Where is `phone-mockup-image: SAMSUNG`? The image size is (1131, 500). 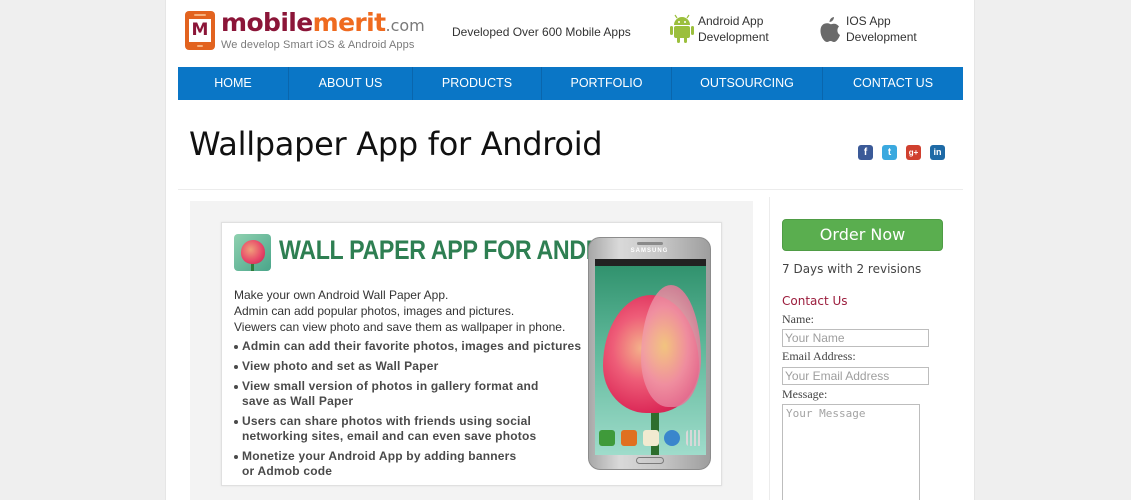 phone-mockup-image: SAMSUNG is located at coordinates (649, 353).